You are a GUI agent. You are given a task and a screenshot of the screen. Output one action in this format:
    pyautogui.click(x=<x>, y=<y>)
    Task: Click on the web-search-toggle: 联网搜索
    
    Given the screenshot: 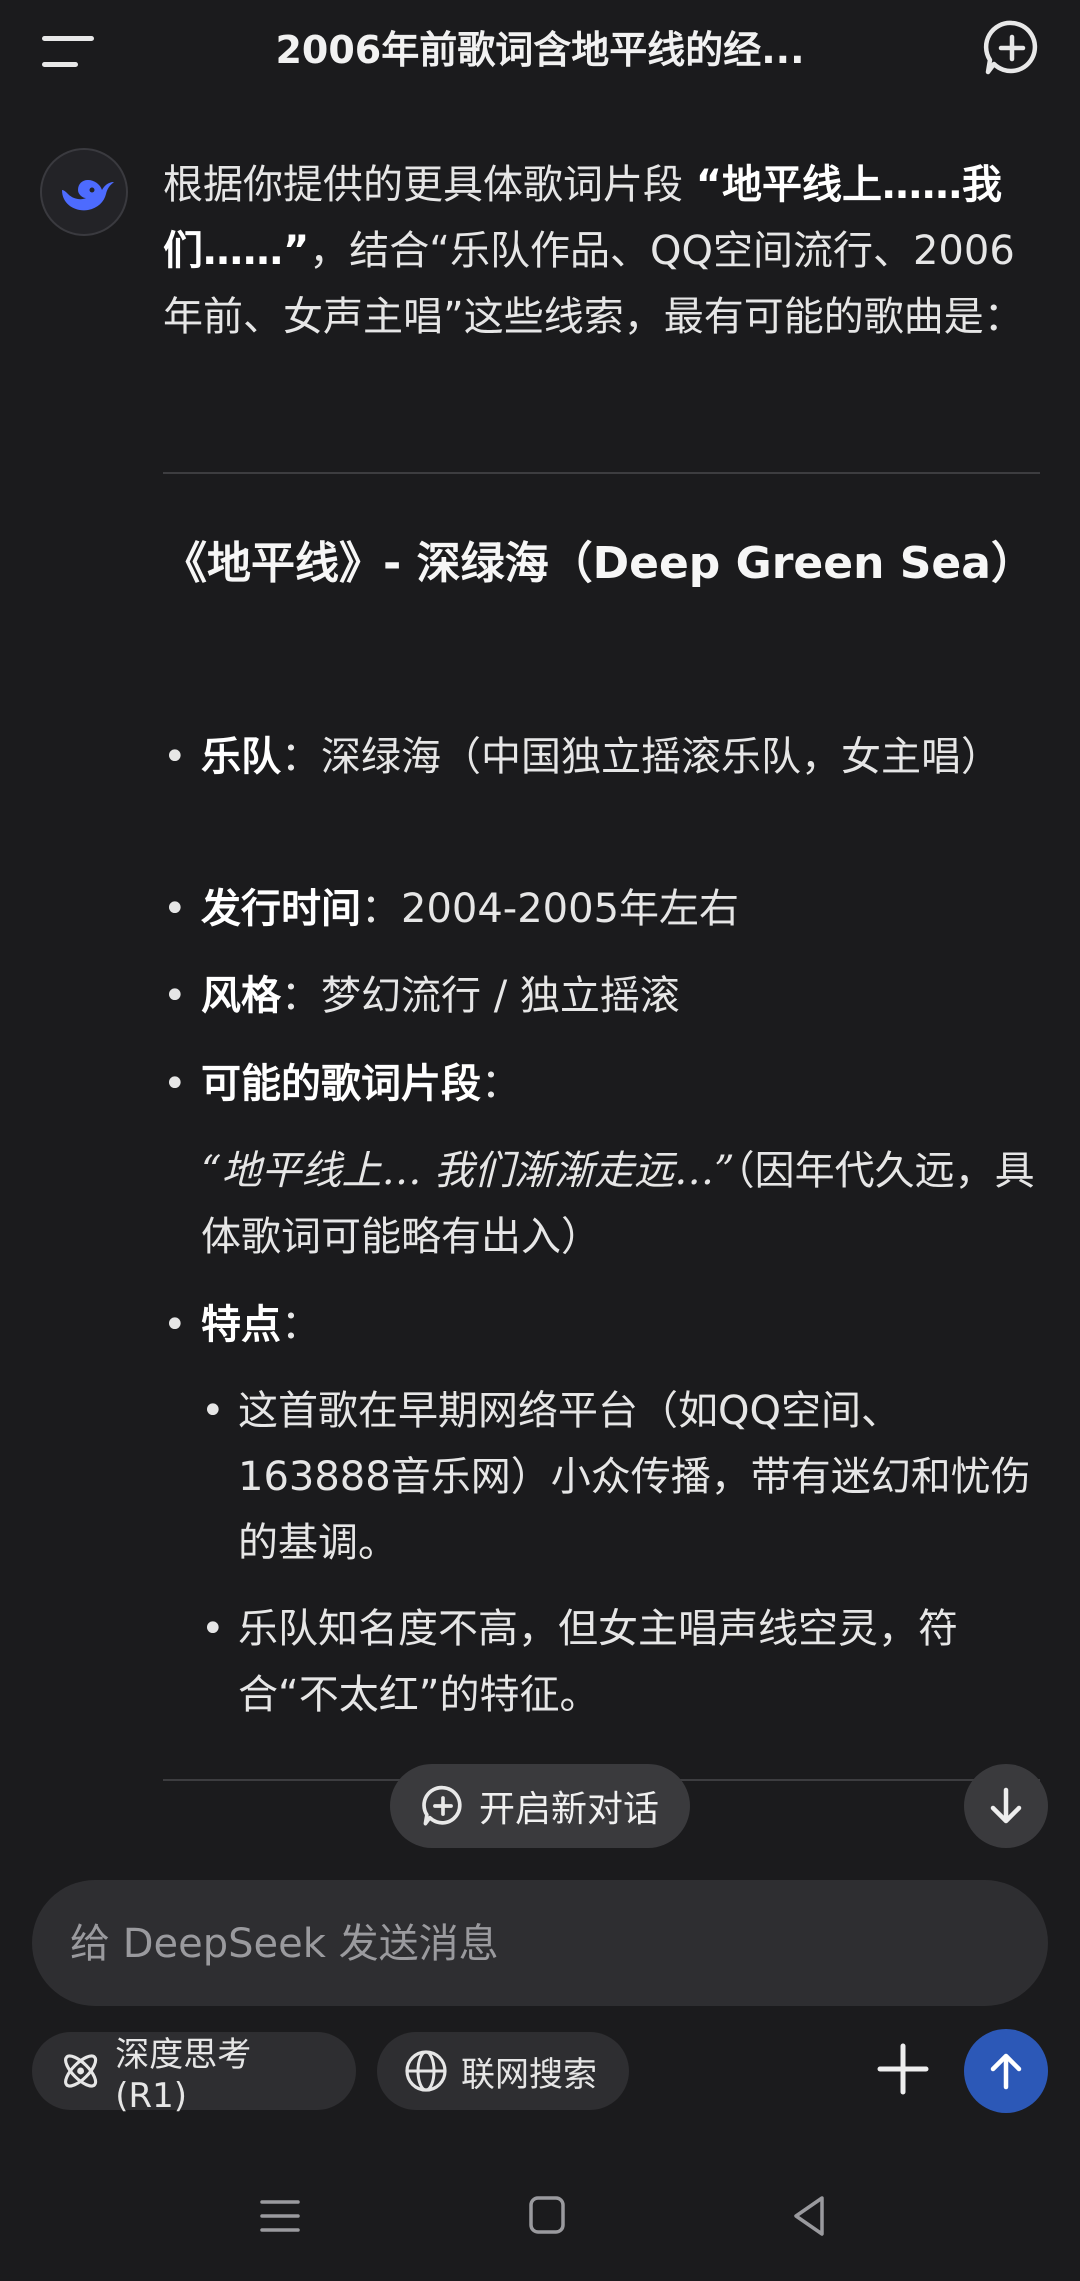 What is the action you would take?
    pyautogui.click(x=503, y=2071)
    